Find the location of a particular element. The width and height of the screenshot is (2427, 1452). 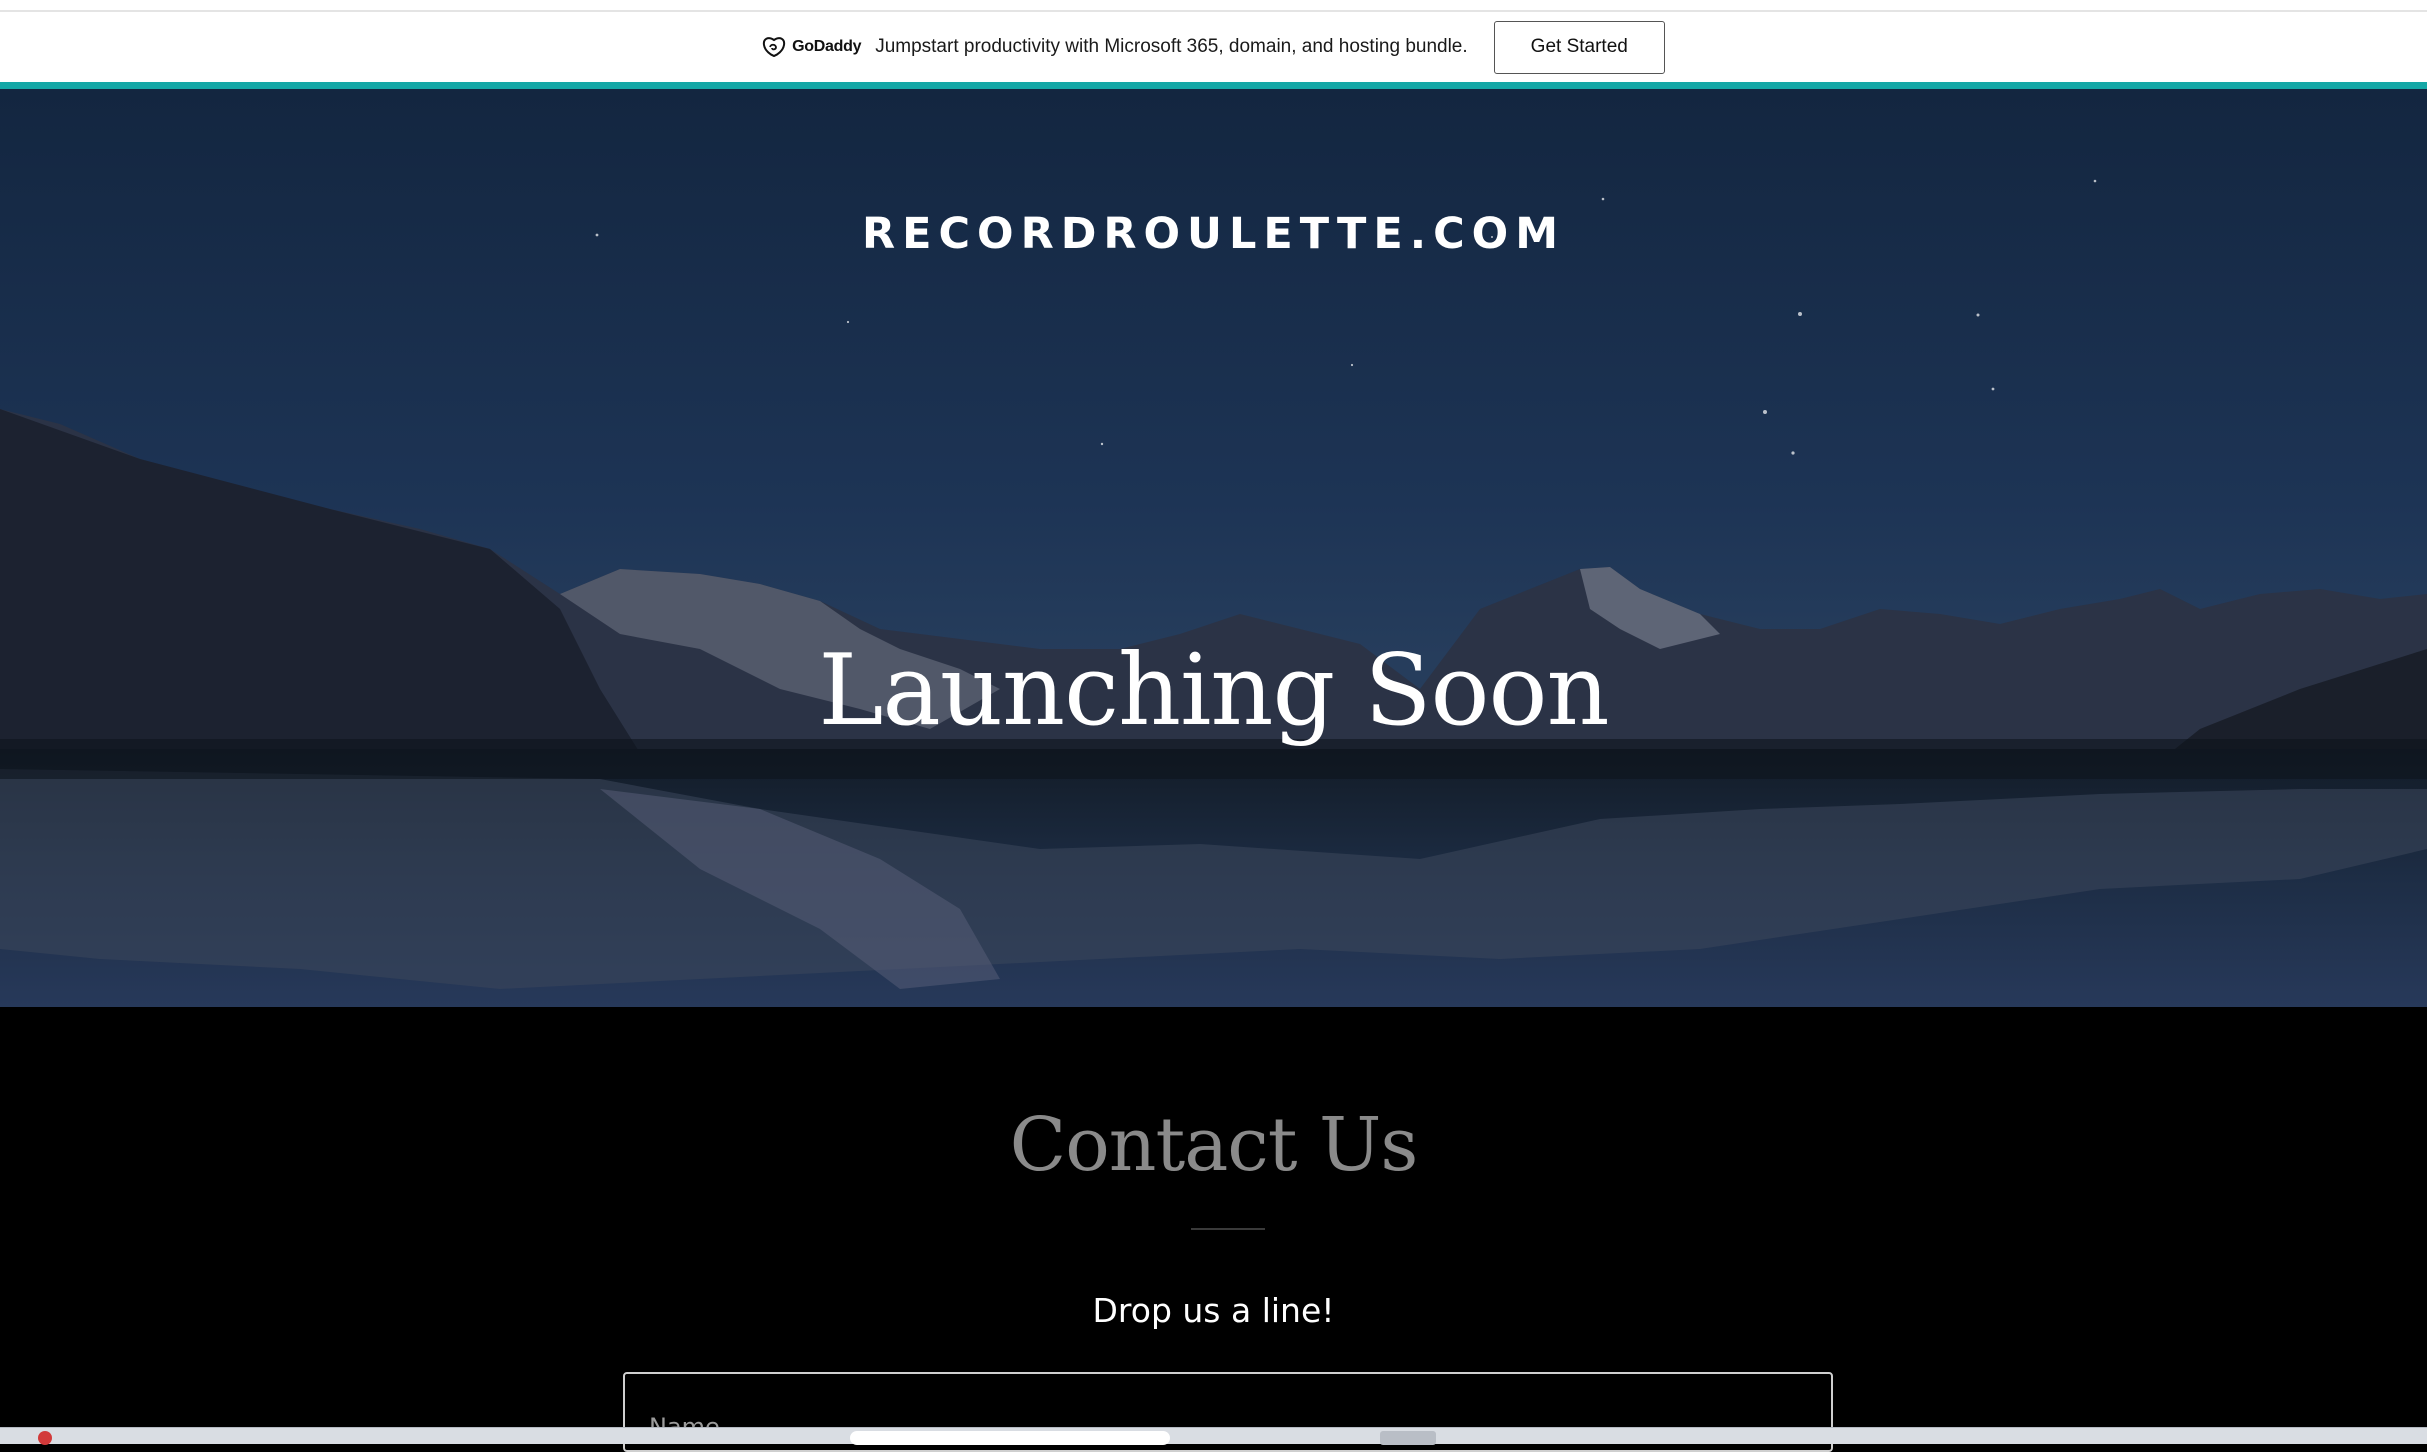

hero-headline: Launching Soon is located at coordinates (1213, 691).